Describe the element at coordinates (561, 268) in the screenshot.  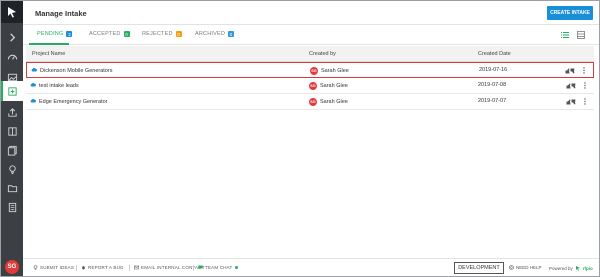
I see `powered-by-label: Powered by` at that location.